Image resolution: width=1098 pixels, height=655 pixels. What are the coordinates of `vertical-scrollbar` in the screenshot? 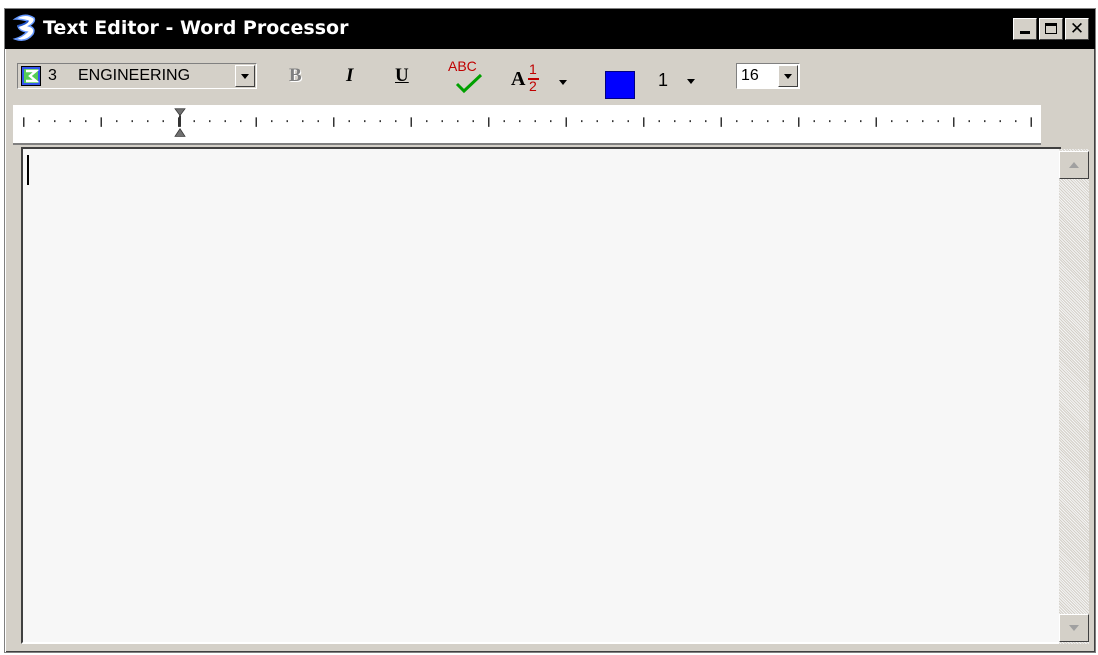 It's located at (1074, 396).